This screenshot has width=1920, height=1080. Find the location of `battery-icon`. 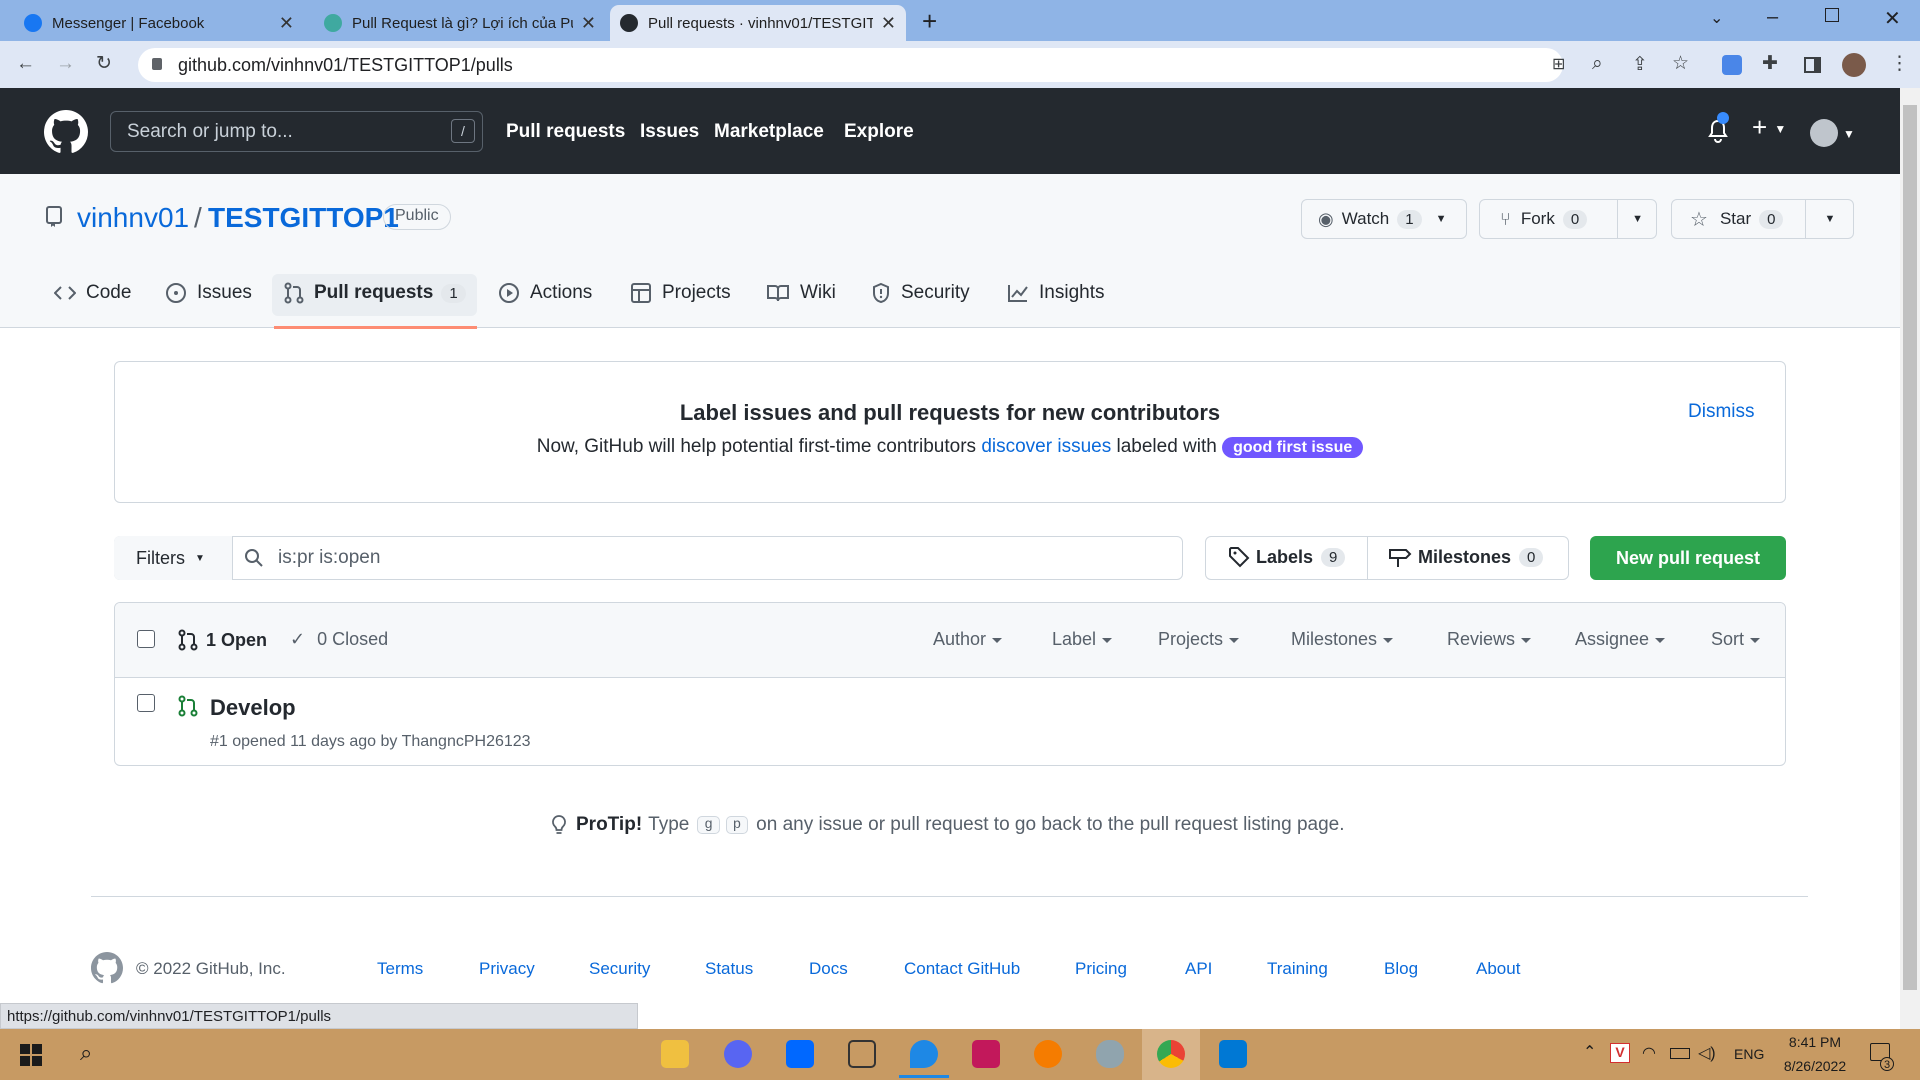

battery-icon is located at coordinates (1680, 1053).